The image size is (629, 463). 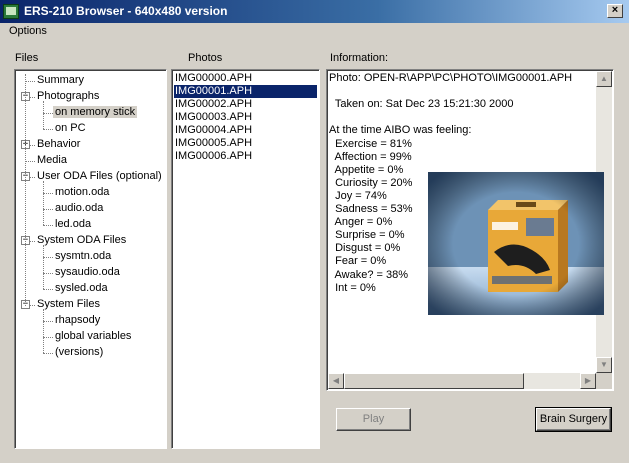 I want to click on brain-surgery-button: Brain Surgery, so click(x=573, y=419).